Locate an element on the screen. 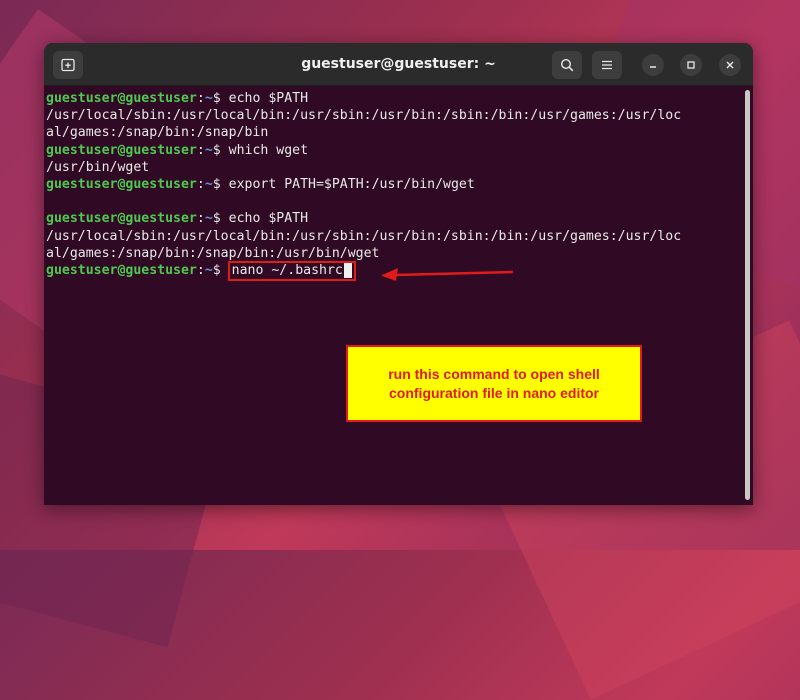 The image size is (800, 700). title-bar: guestuser@guestuser: ~ is located at coordinates (398, 64).